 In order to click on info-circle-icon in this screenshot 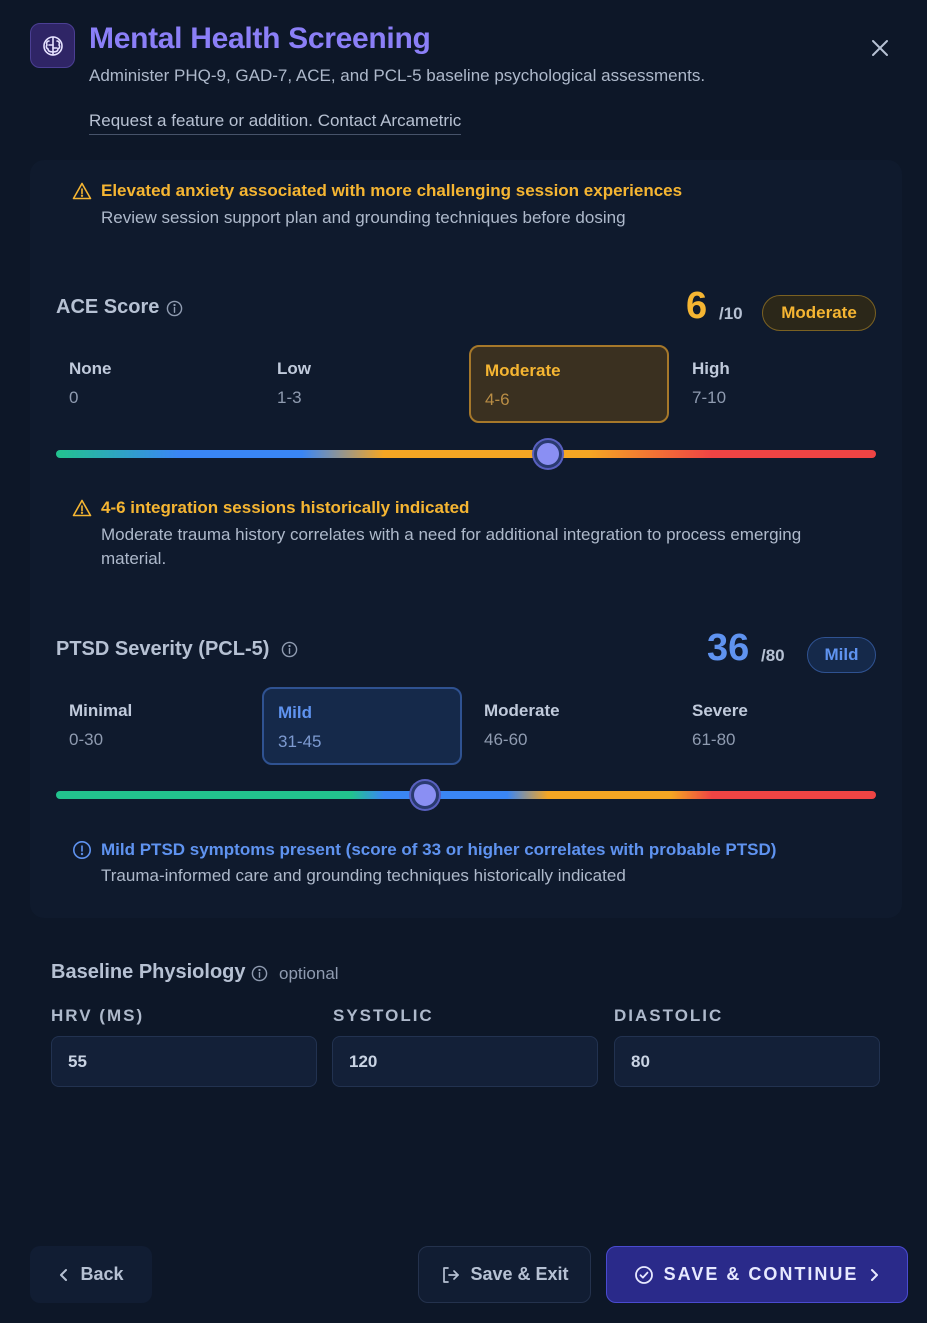, I will do `click(82, 850)`.